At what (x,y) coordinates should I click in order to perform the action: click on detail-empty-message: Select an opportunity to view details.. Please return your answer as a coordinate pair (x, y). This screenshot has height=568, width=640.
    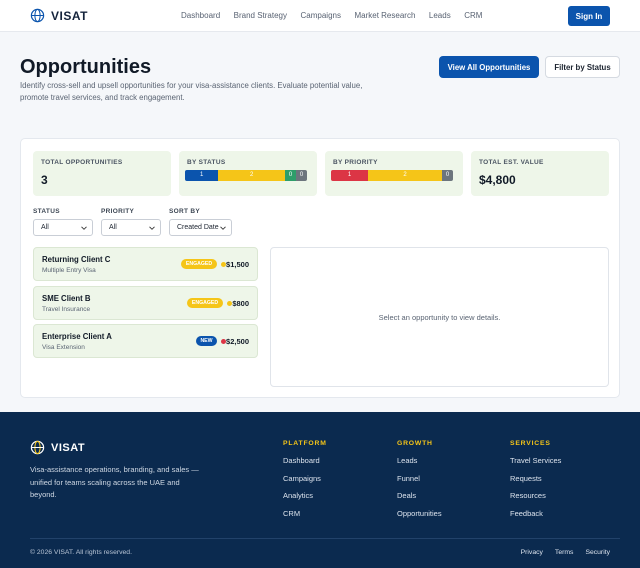
    Looking at the image, I should click on (439, 317).